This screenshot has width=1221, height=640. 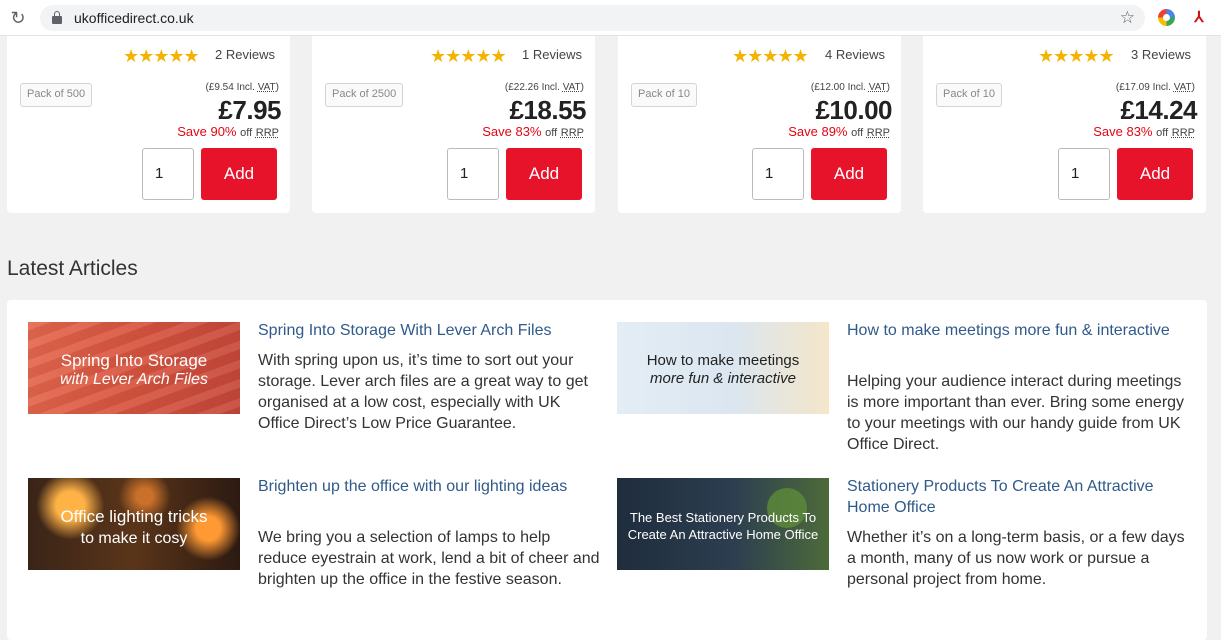 I want to click on price-incl-vat: (£22.26 Incl. VAT), so click(x=544, y=87).